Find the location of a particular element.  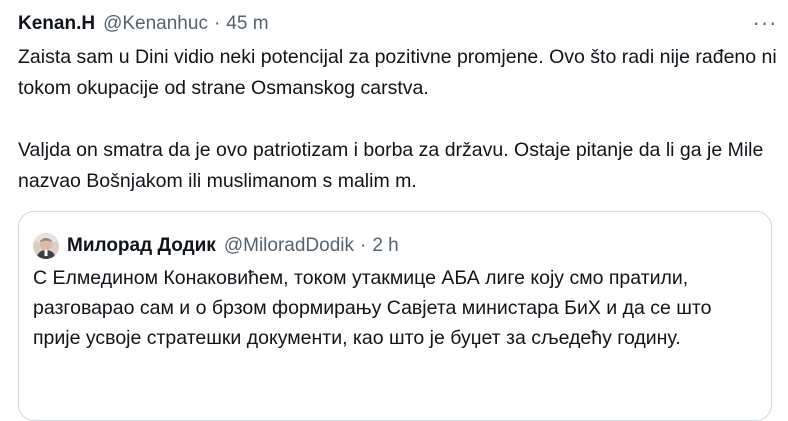

more-horizontal-icon: ··· is located at coordinates (765, 22).